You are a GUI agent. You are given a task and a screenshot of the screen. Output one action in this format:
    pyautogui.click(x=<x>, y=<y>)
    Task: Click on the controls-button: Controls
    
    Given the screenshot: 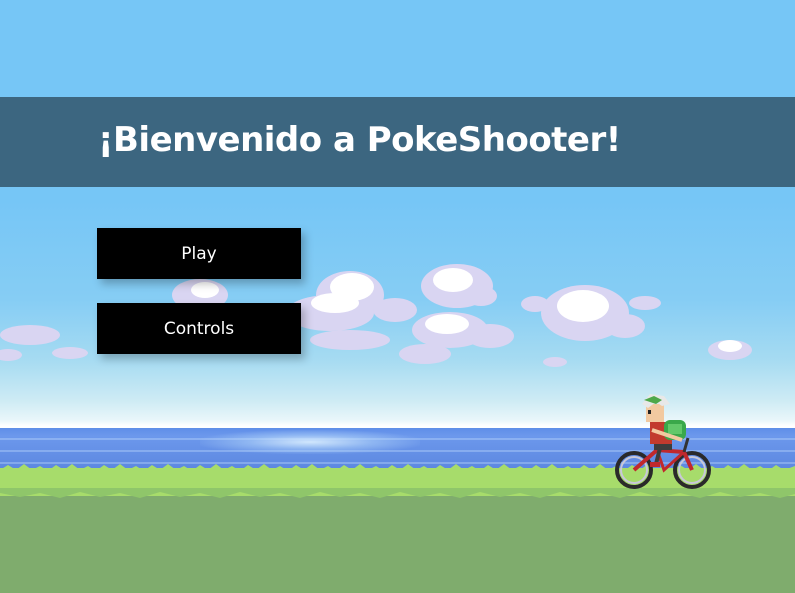 What is the action you would take?
    pyautogui.click(x=199, y=328)
    